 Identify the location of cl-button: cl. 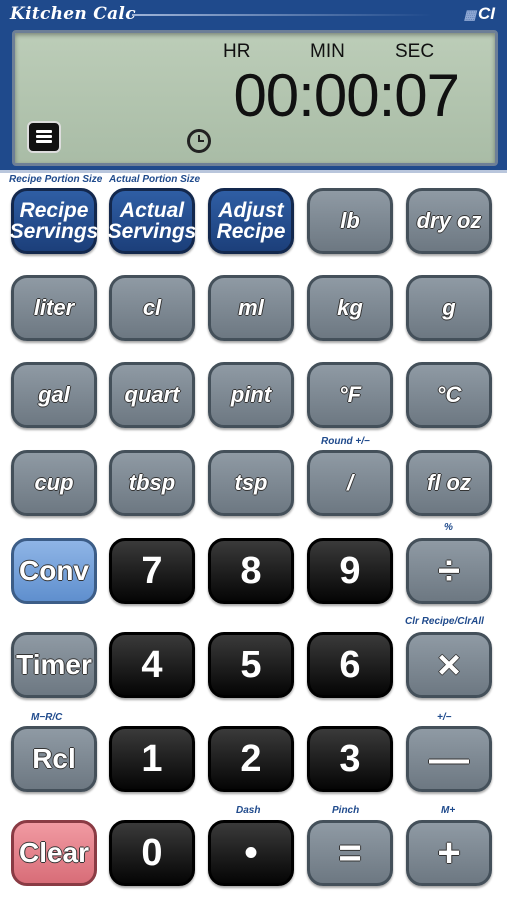
(152, 308).